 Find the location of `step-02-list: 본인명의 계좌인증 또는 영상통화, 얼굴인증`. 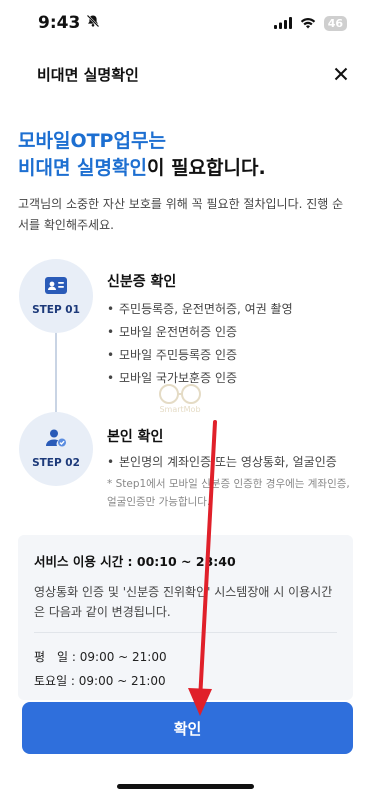

step-02-list: 본인명의 계좌인증 또는 영상통화, 얼굴인증 is located at coordinates (222, 462).